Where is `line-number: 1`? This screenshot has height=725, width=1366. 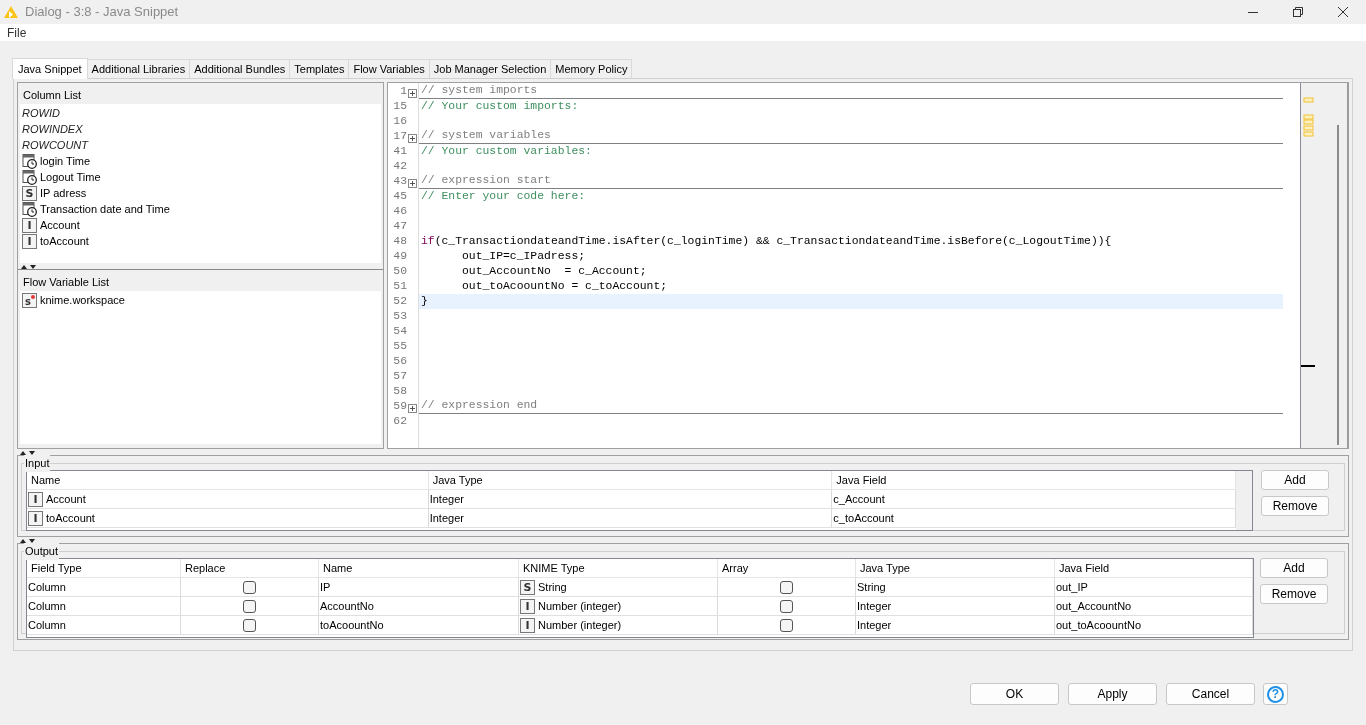 line-number: 1 is located at coordinates (403, 91).